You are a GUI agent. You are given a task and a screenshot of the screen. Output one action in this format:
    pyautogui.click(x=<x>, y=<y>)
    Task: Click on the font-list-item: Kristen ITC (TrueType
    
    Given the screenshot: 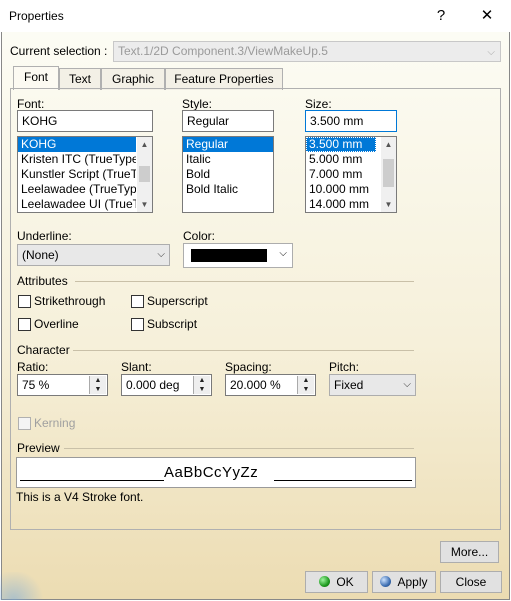 What is the action you would take?
    pyautogui.click(x=77, y=159)
    